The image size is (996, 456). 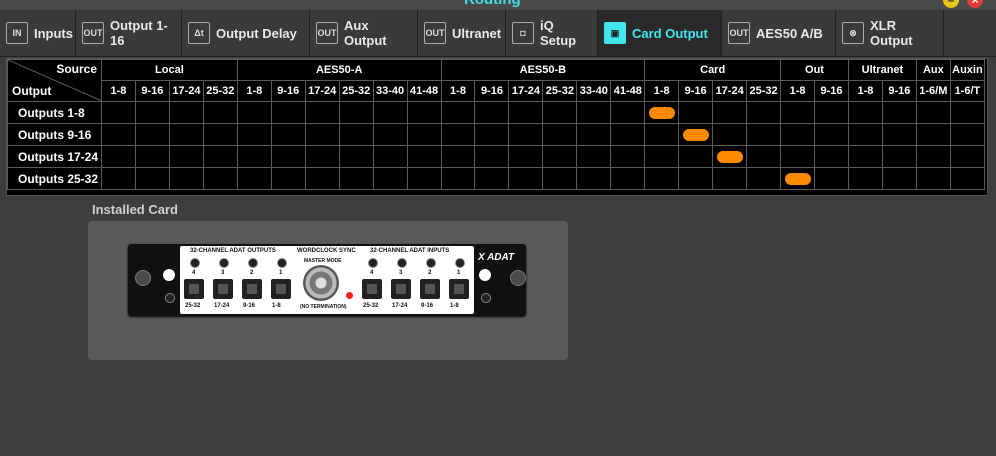 I want to click on tab-output-delay: Δt Output Delay, so click(x=246, y=33).